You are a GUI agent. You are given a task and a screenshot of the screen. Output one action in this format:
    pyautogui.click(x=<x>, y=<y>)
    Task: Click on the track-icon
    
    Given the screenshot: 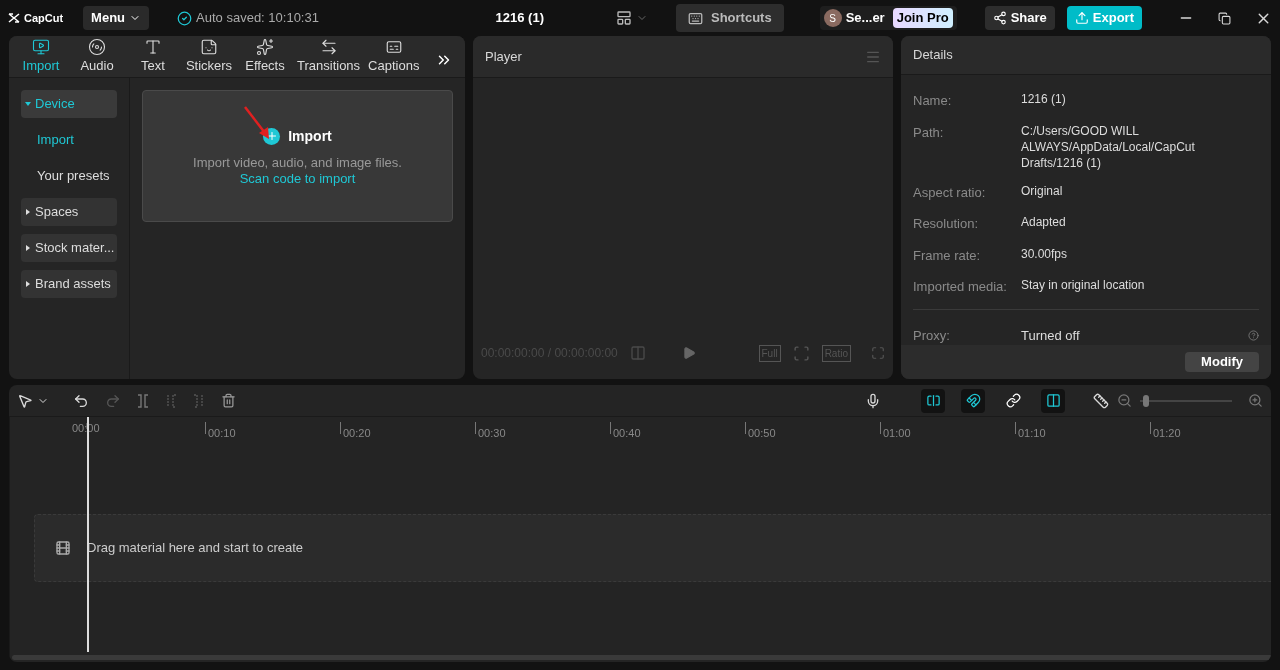 What is the action you would take?
    pyautogui.click(x=933, y=400)
    